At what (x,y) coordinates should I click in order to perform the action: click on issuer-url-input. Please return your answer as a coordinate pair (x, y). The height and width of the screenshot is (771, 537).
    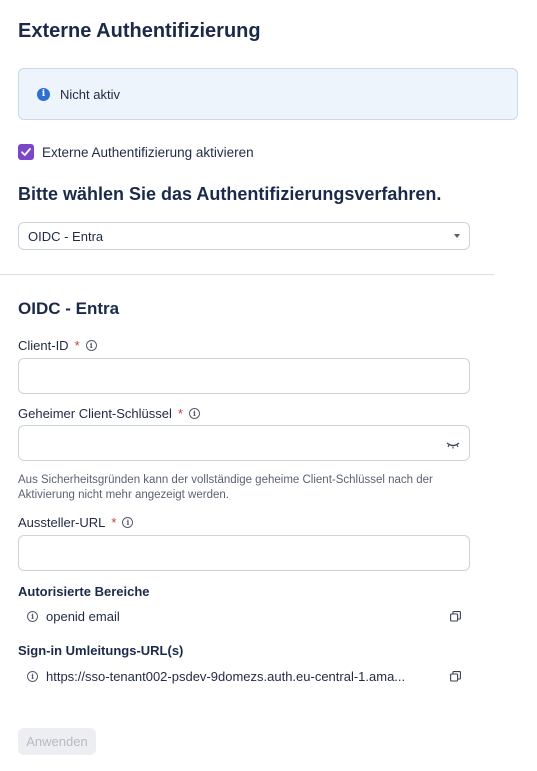
    Looking at the image, I should click on (244, 553).